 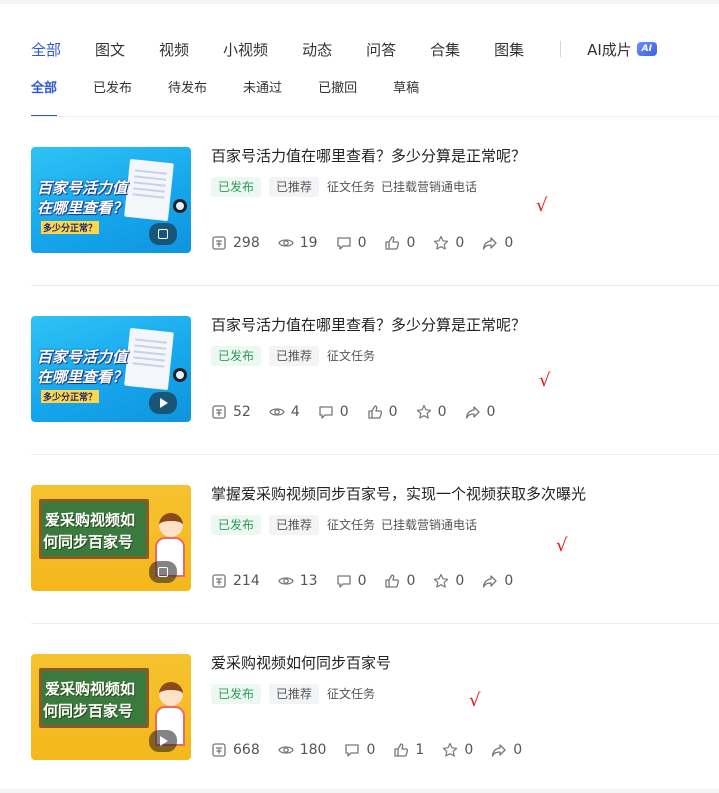 I want to click on subtab-draft: 草稿, so click(x=406, y=97).